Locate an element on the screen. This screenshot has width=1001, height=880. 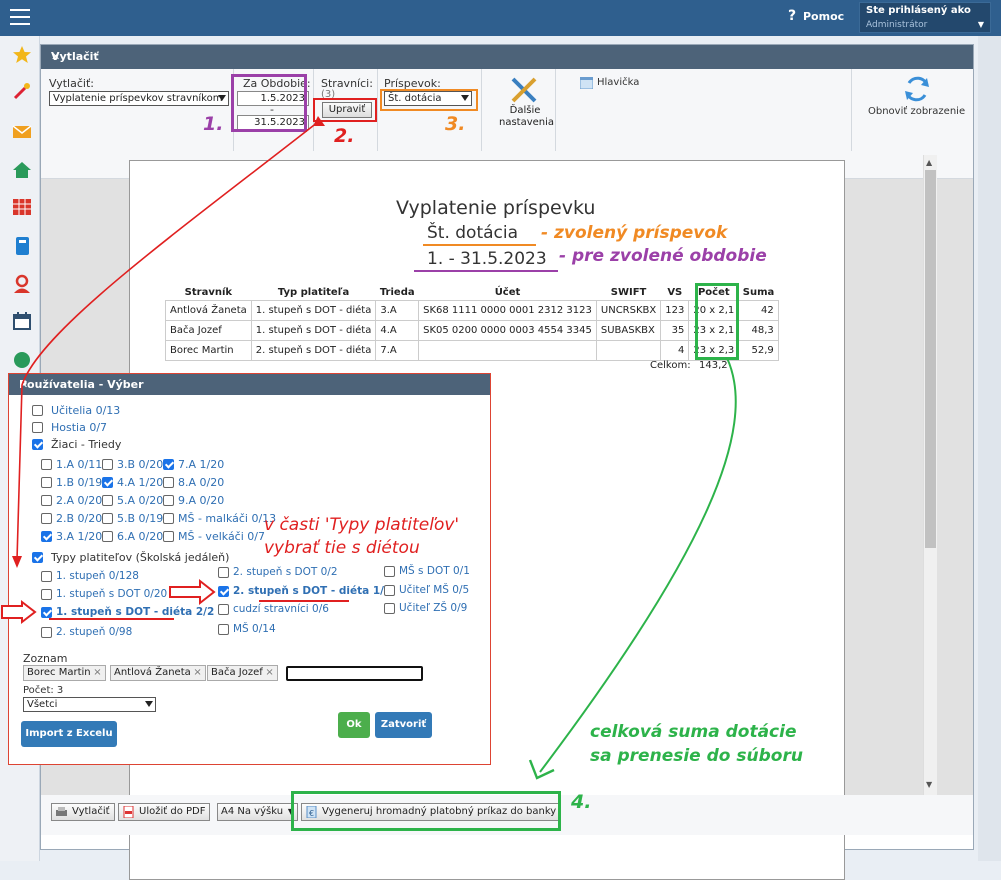
table-cell: 4.A is located at coordinates (397, 330).